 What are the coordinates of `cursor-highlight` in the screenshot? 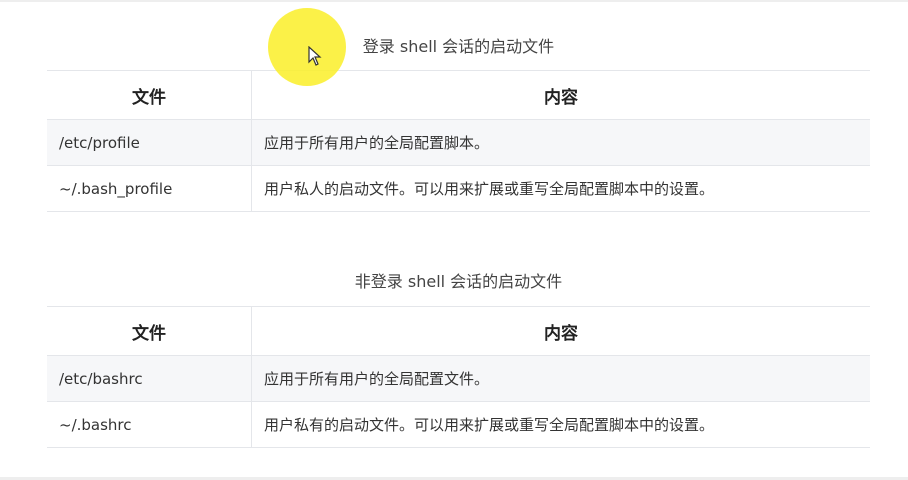 It's located at (307, 47).